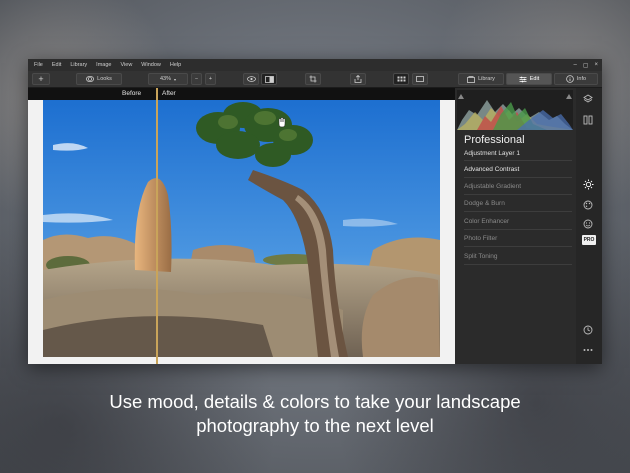 Image resolution: width=630 pixels, height=473 pixels. Describe the element at coordinates (282, 122) in the screenshot. I see `hand-cursor-icon` at that location.